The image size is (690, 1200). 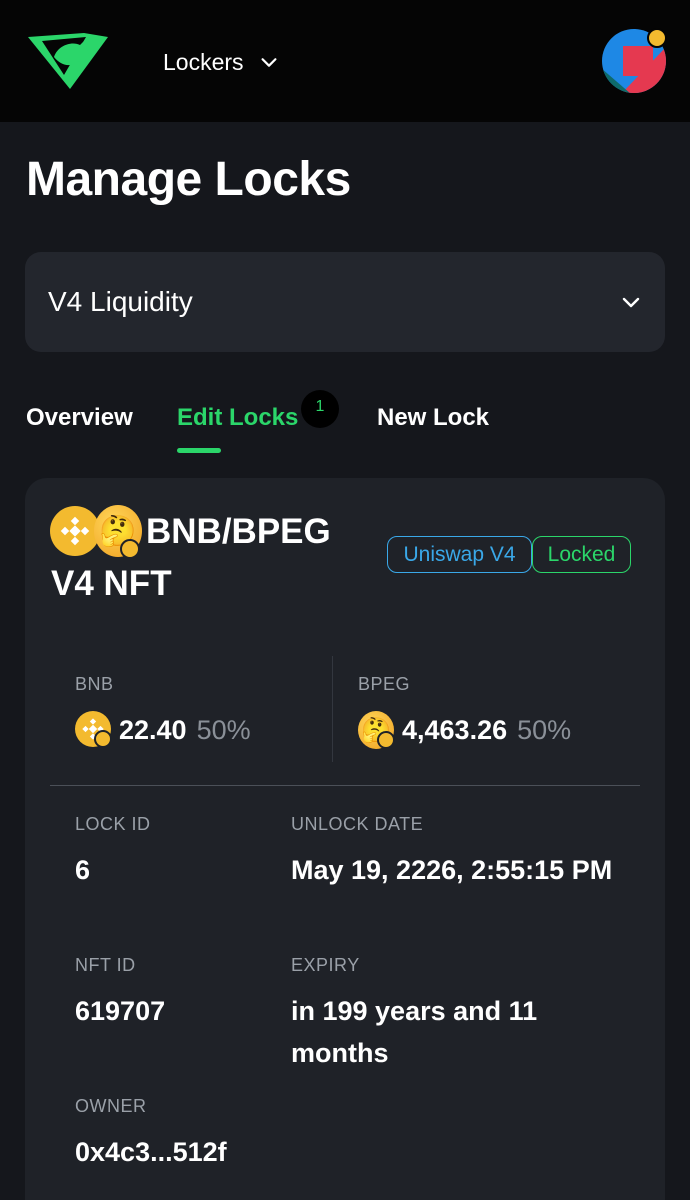 What do you see at coordinates (111, 583) in the screenshot?
I see `pair-subtitle: V4 NFT` at bounding box center [111, 583].